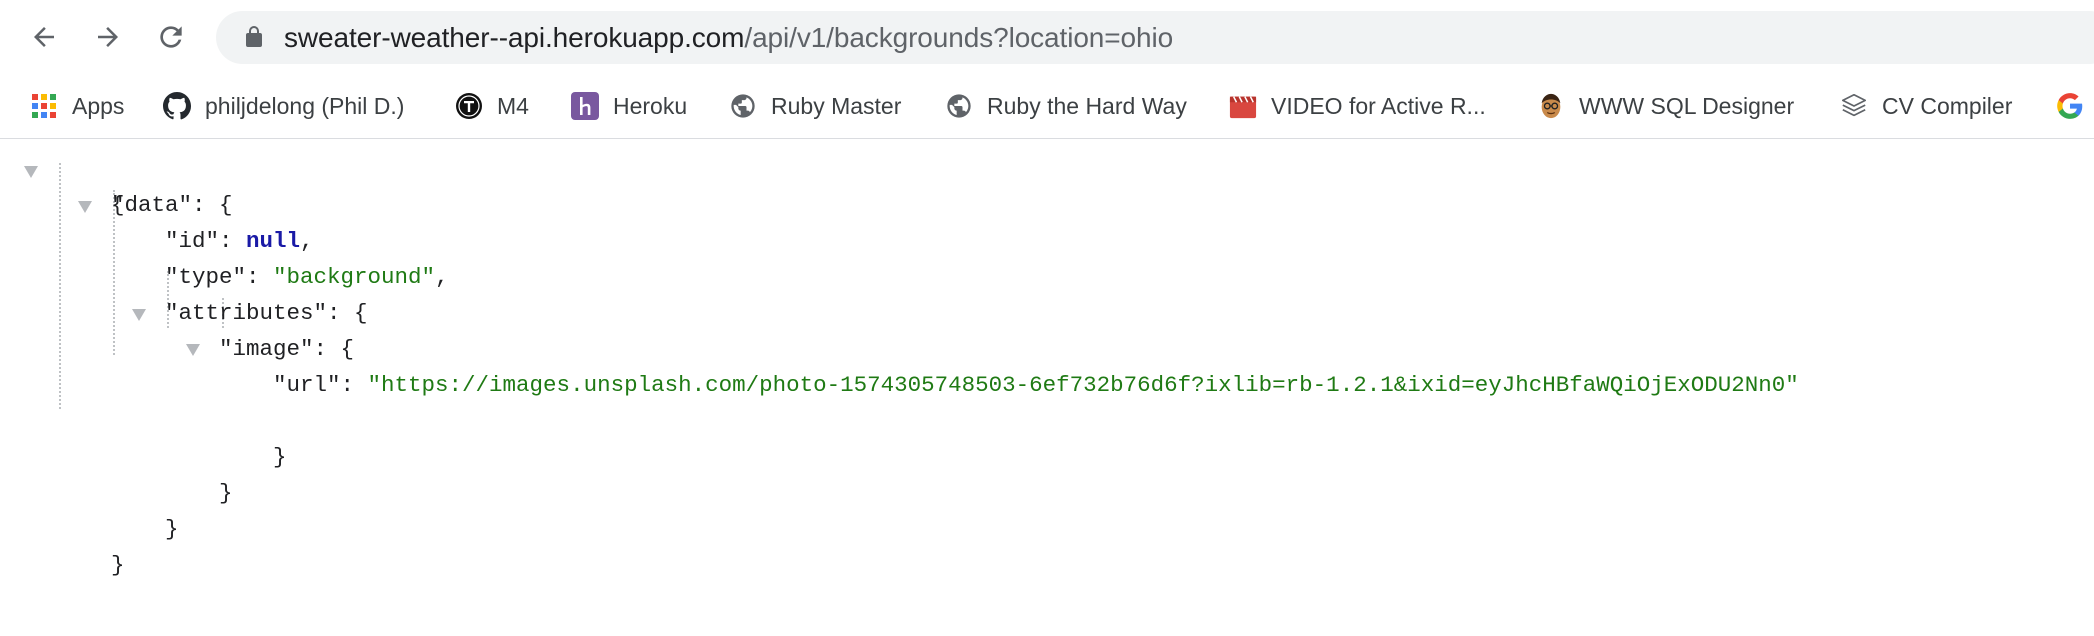  I want to click on bookmark-label: WWW SQL Designer, so click(1687, 105).